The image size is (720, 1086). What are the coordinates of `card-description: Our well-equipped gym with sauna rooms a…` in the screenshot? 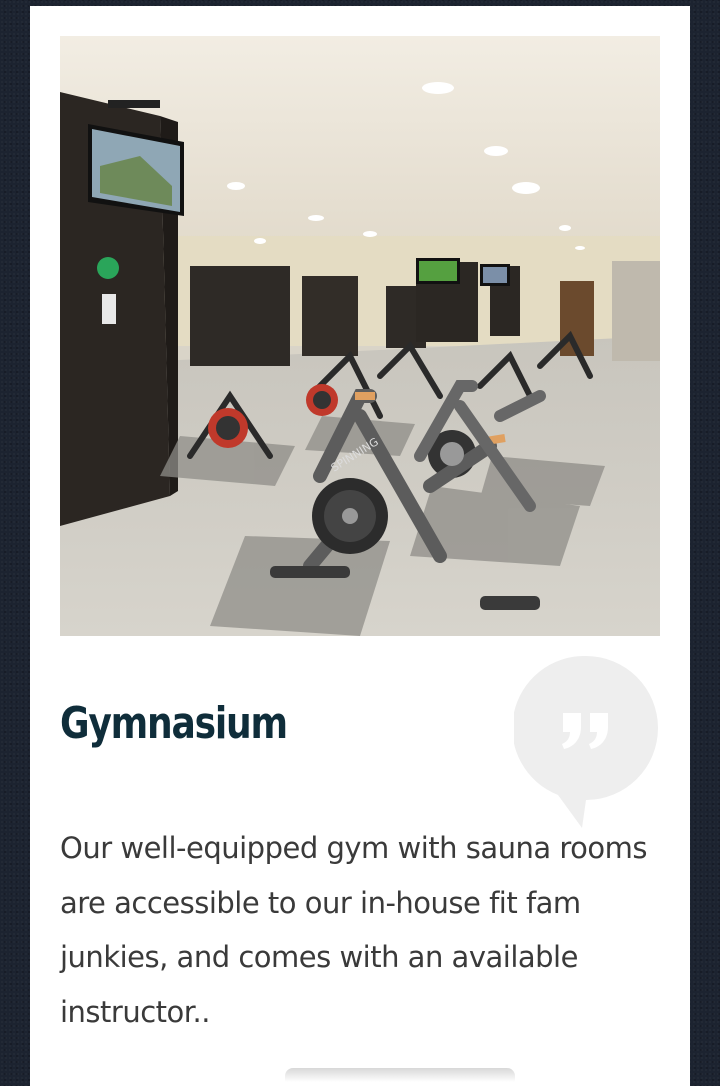 It's located at (354, 930).